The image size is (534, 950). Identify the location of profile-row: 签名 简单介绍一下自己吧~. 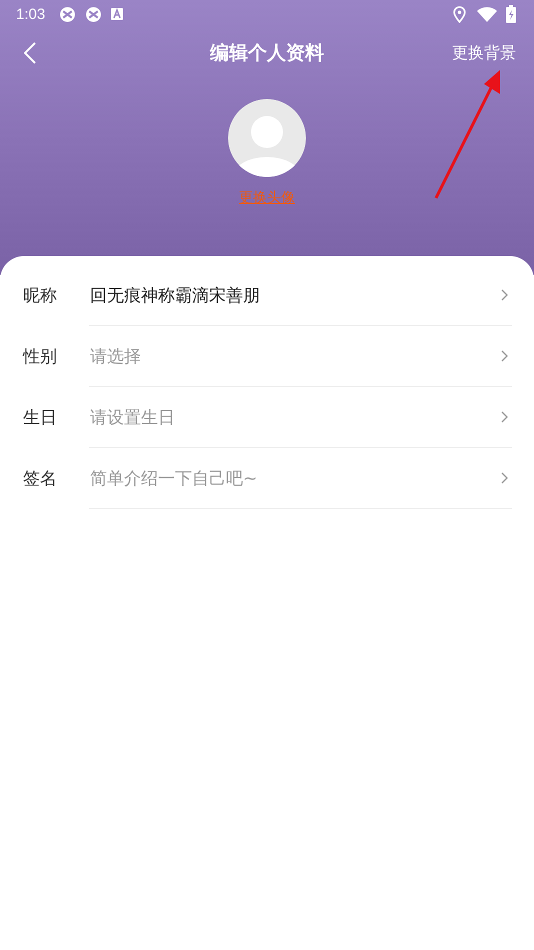
(267, 478).